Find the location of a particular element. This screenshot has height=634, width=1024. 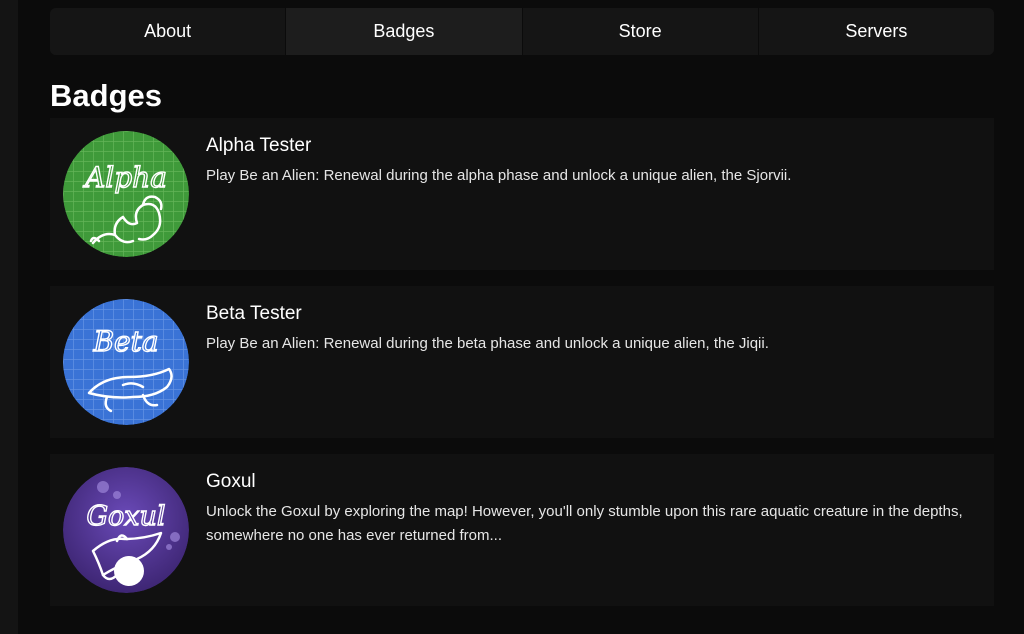

svg-text: Alpha is located at coordinates (124, 177).